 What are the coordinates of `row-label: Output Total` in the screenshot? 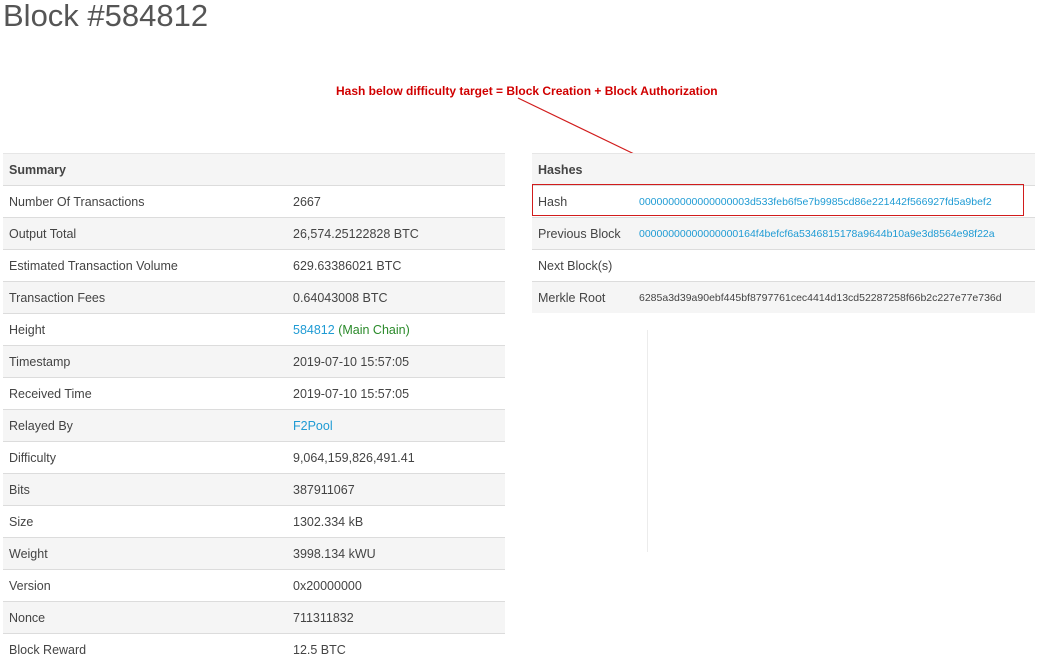 It's located at (145, 234).